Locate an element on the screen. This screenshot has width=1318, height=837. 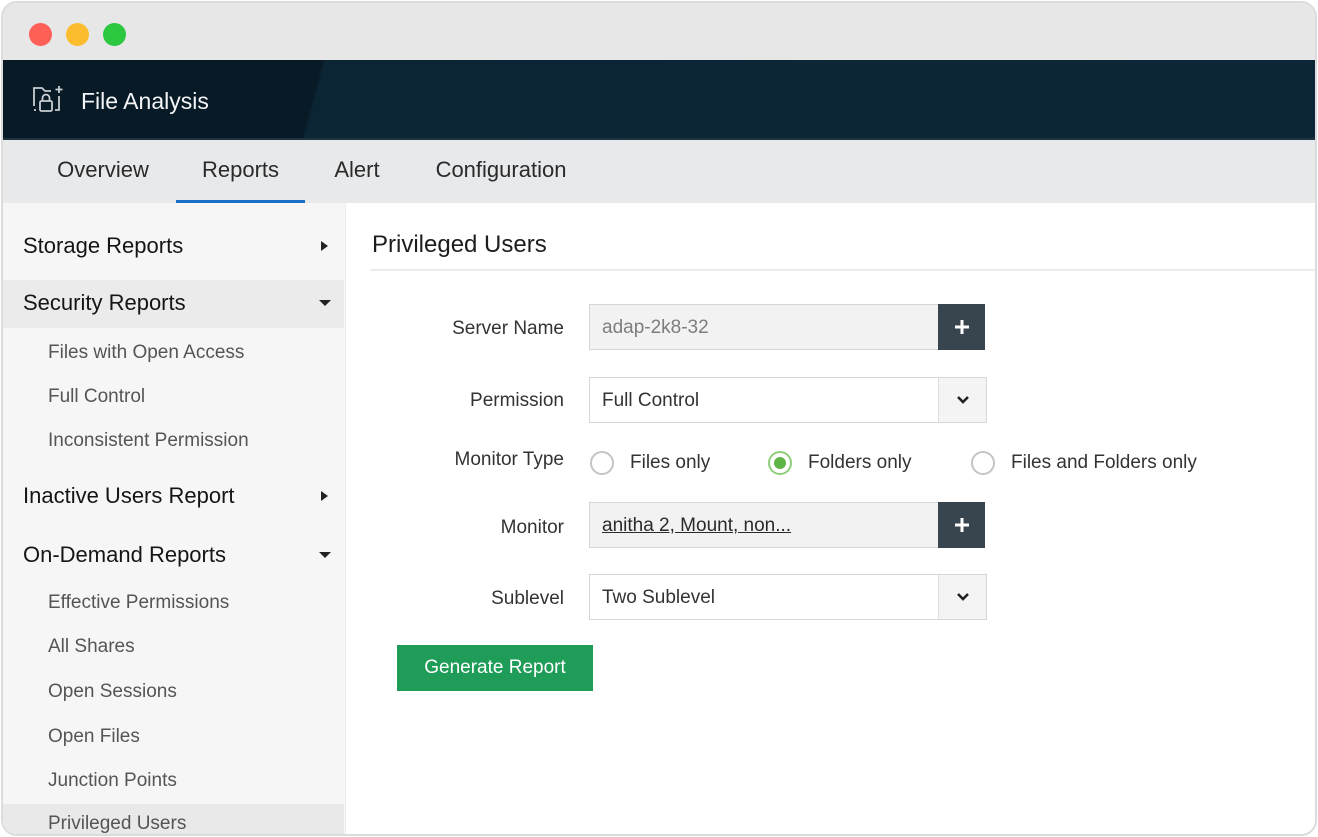
sidebar-item-label: Full Control is located at coordinates (97, 396).